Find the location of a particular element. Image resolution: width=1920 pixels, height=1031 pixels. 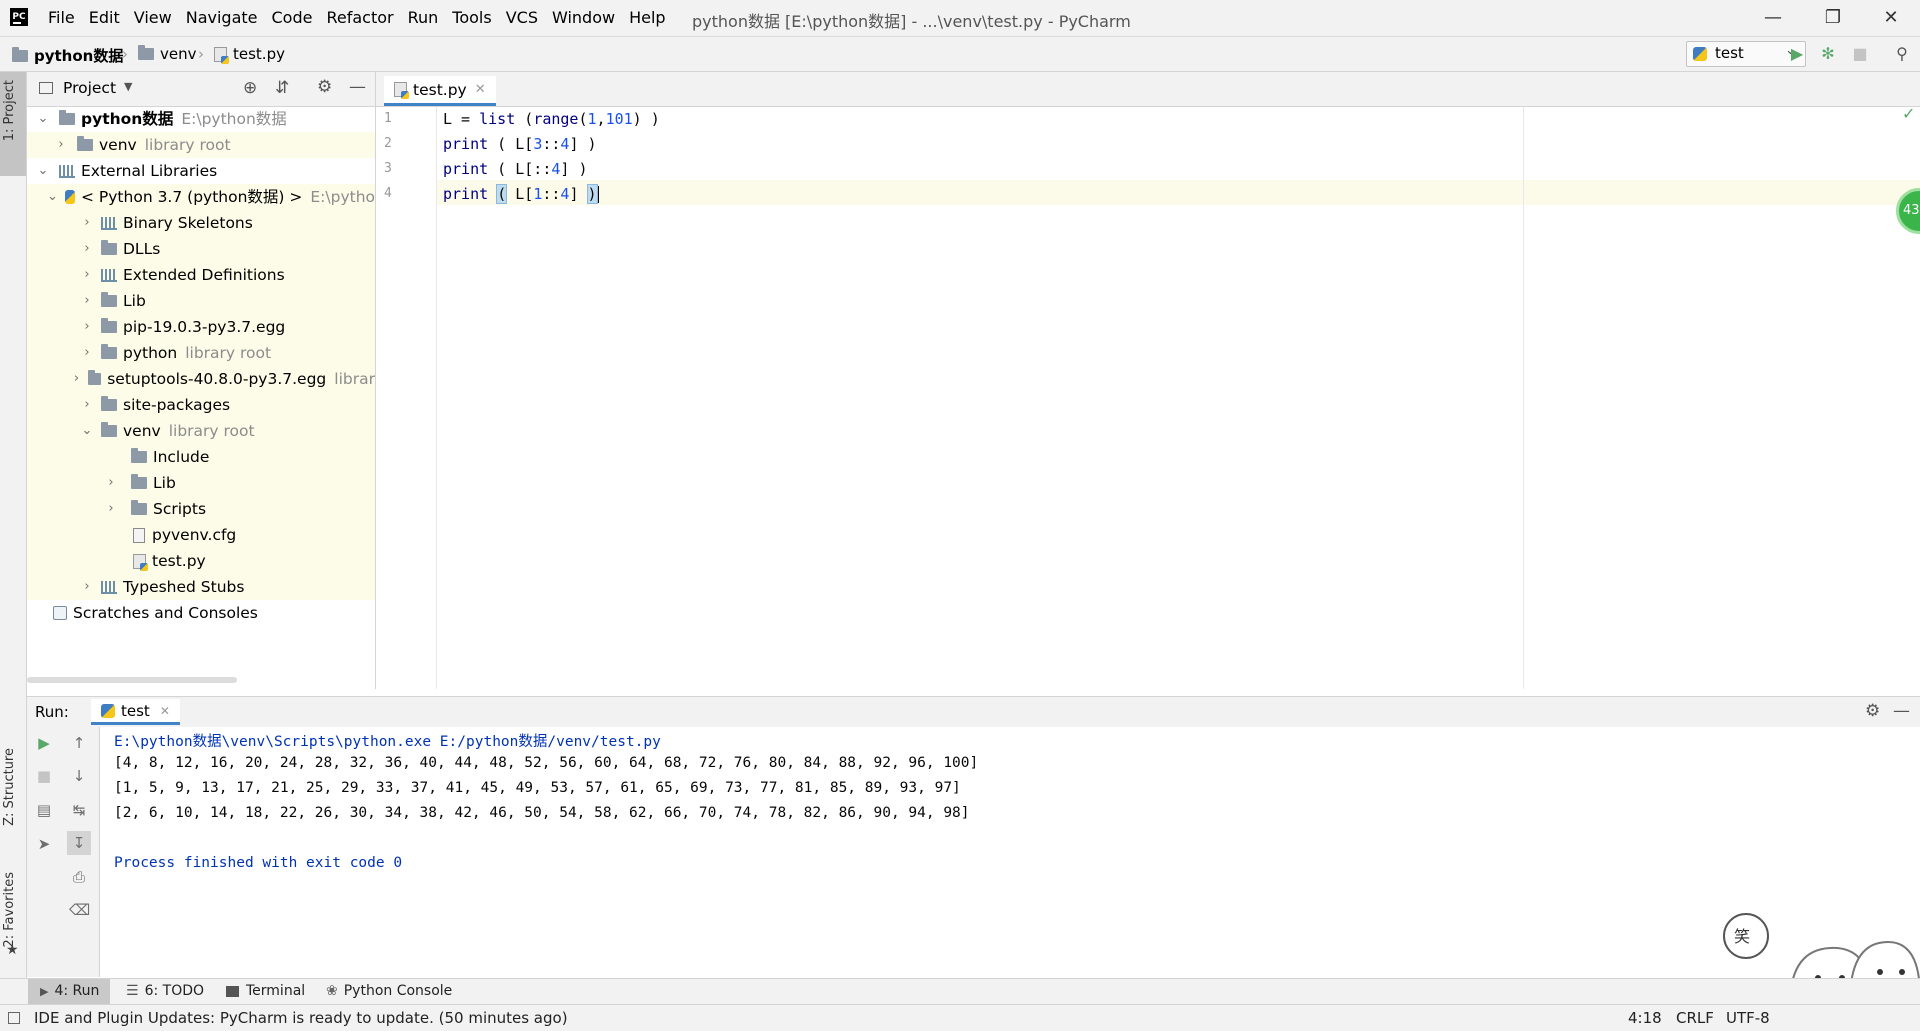

restore-button: ❐ is located at coordinates (1833, 18).